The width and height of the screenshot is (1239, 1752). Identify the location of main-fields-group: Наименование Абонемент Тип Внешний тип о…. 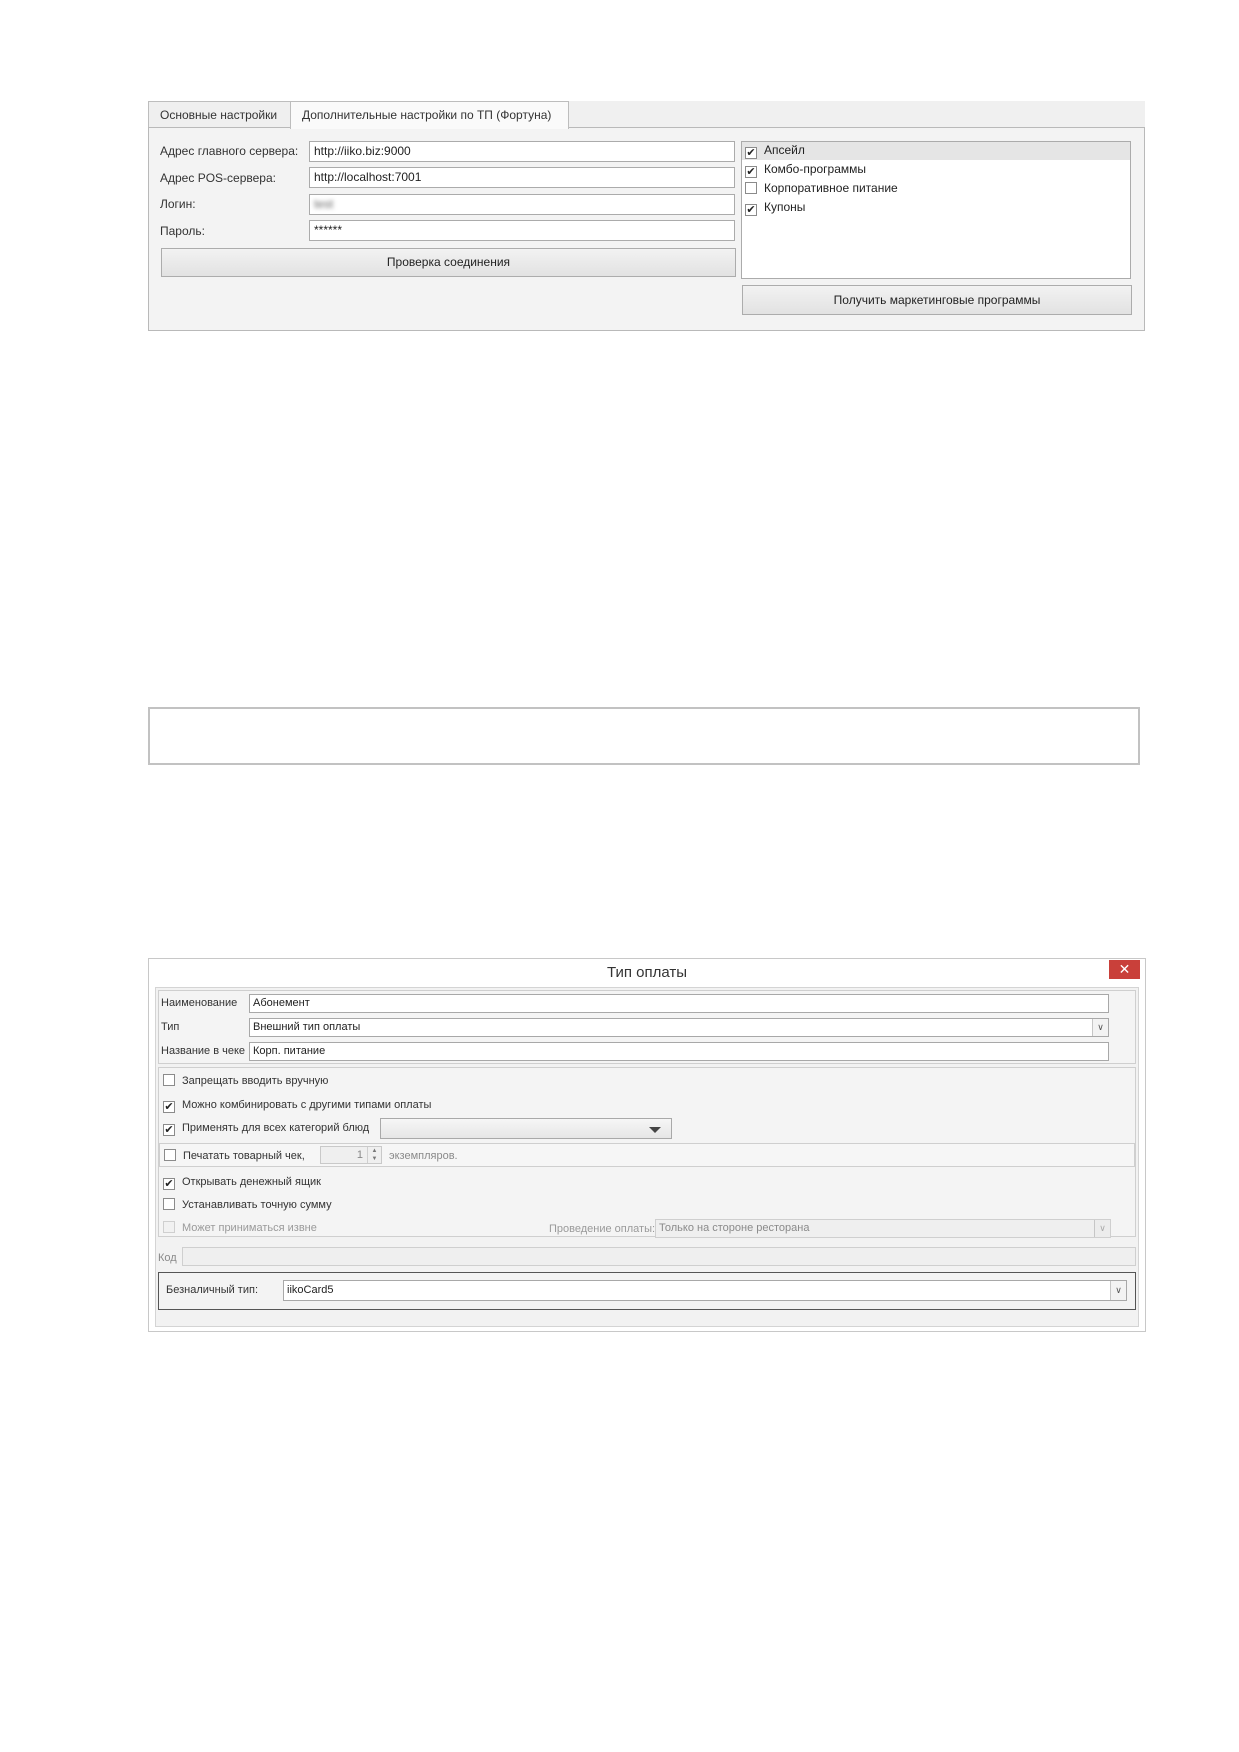
(647, 1027).